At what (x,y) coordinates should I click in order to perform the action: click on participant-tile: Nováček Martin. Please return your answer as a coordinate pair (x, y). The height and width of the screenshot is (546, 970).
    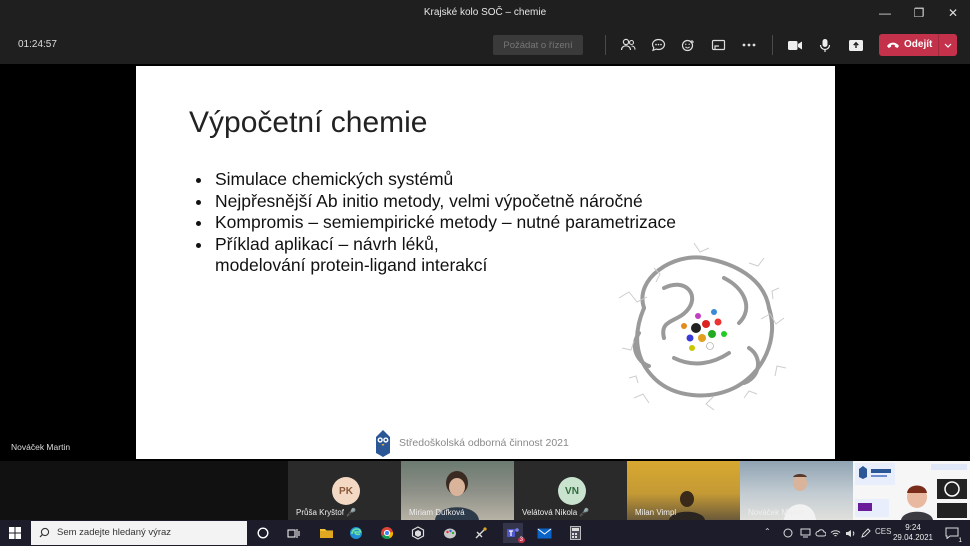
    Looking at the image, I should click on (796, 490).